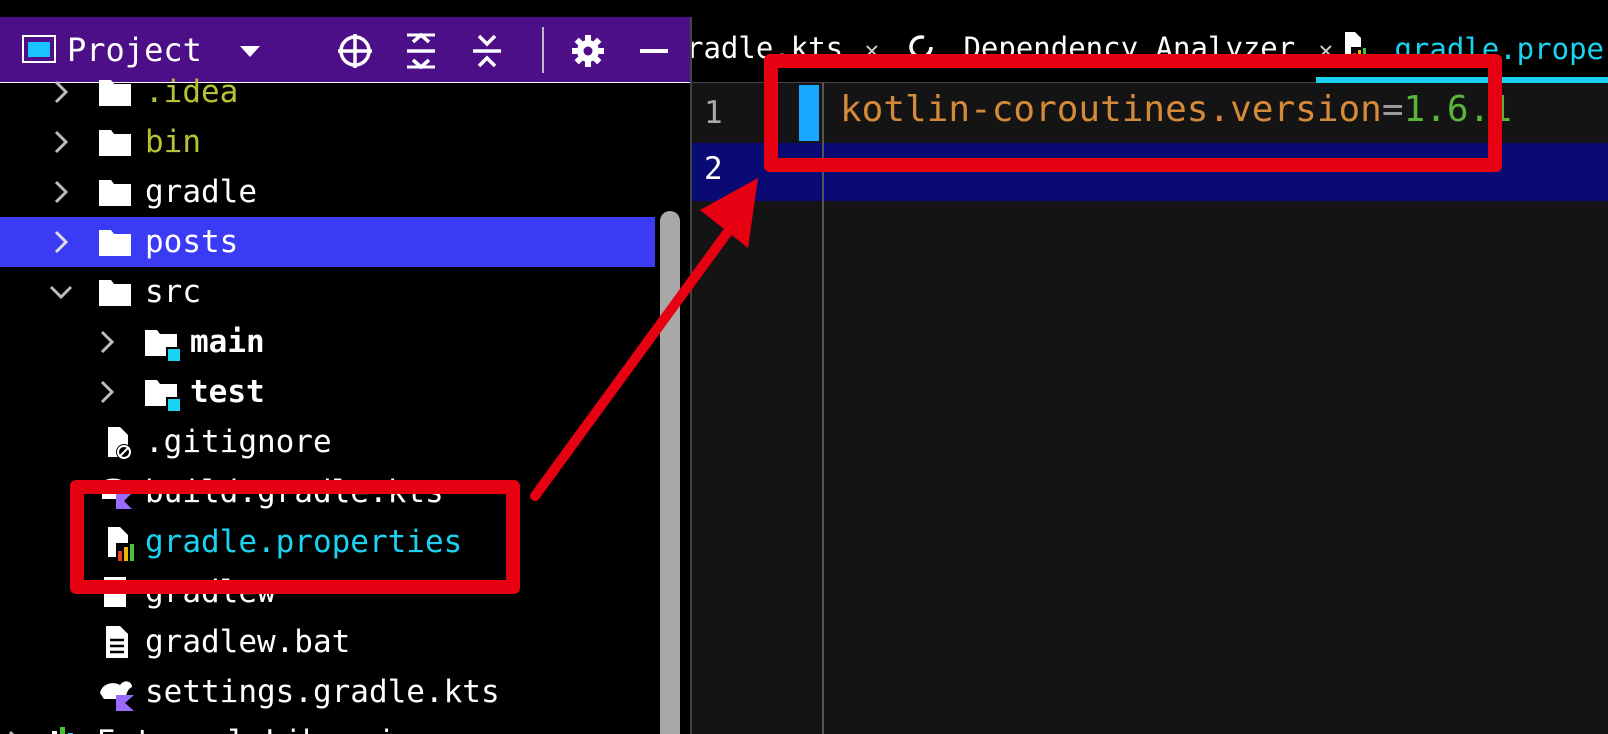  What do you see at coordinates (248, 642) in the screenshot?
I see `tree-item-label: gradlew.bat` at bounding box center [248, 642].